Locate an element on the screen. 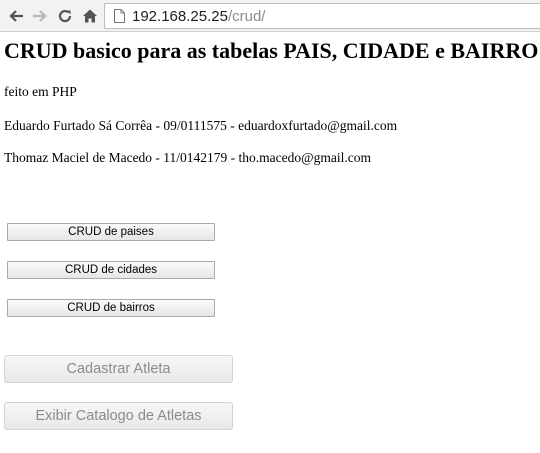  url-text: 192.168.25.25/crud/ is located at coordinates (198, 16).